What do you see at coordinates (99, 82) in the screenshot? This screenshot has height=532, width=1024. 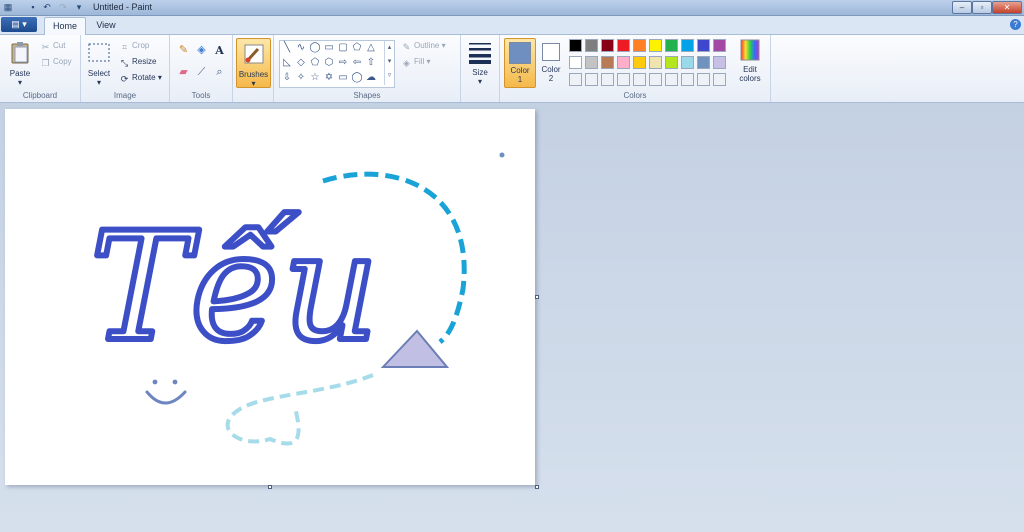 I see `select-dropdown-icon: ▾` at bounding box center [99, 82].